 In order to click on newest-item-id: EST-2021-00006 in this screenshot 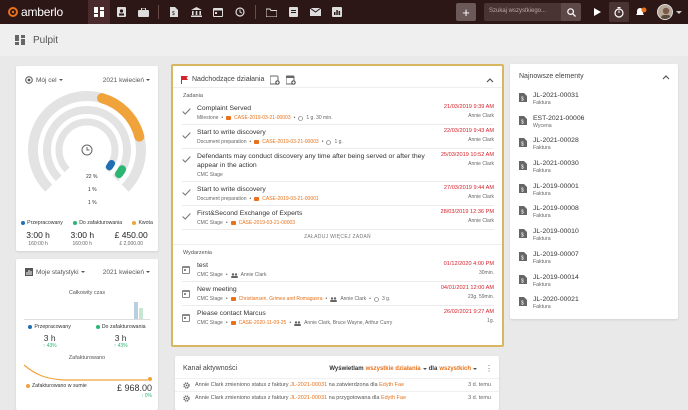, I will do `click(558, 118)`.